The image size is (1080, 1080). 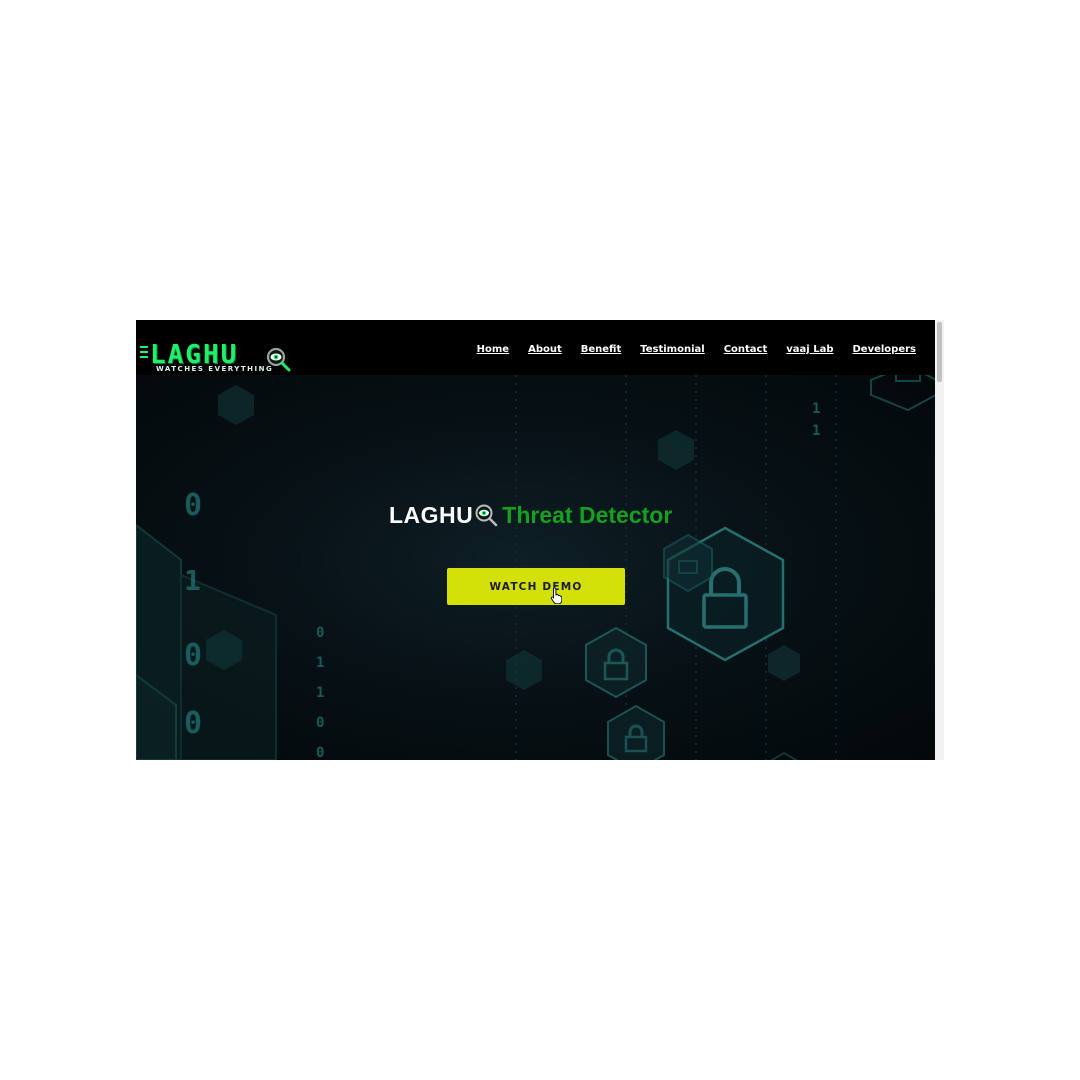 I want to click on lock-hexagon-bottom-icon, so click(x=636, y=732).